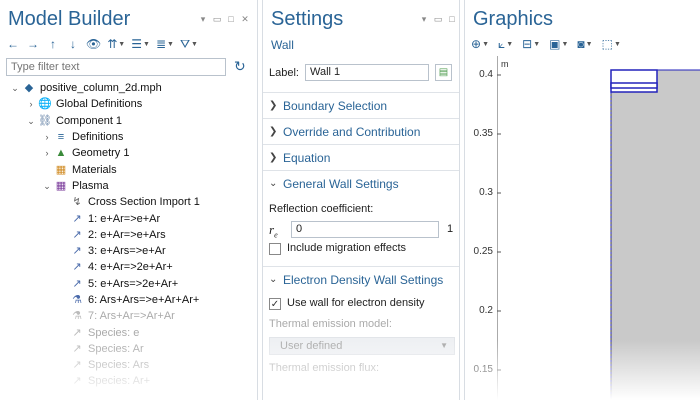  What do you see at coordinates (53, 44) in the screenshot?
I see `up-arrow-icon: ↑` at bounding box center [53, 44].